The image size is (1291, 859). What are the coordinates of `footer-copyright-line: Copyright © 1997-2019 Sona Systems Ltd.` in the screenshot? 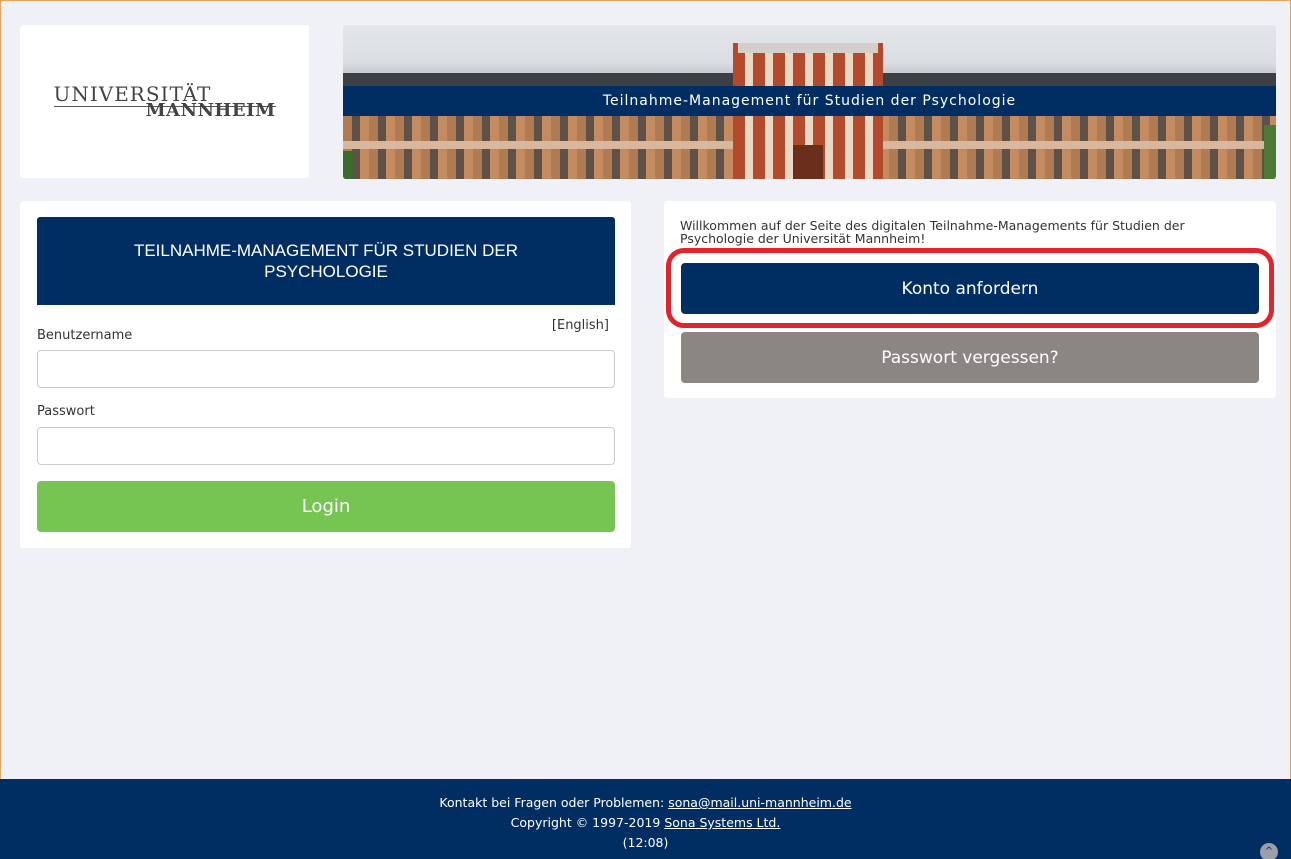 It's located at (645, 823).